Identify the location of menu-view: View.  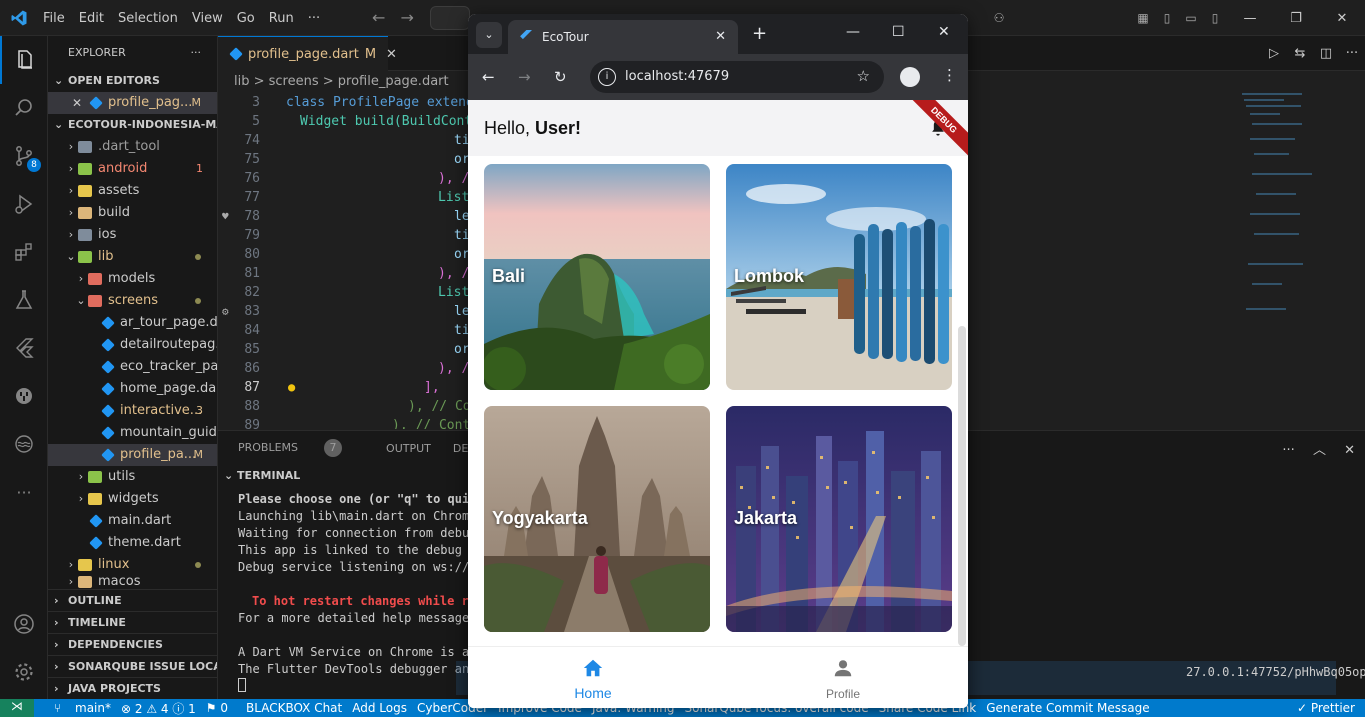
(207, 18).